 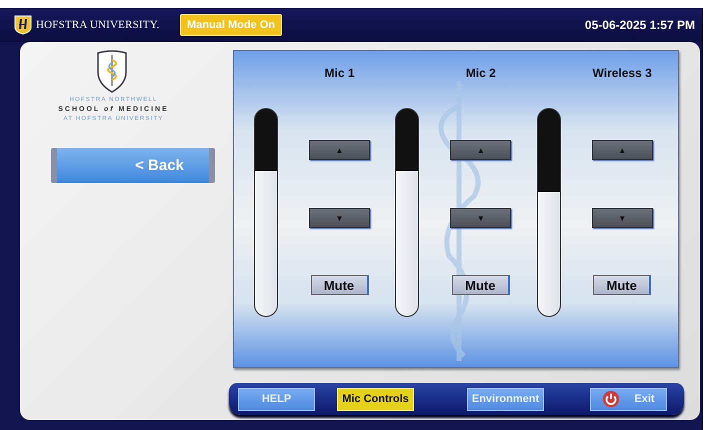 I want to click on channel-name: Mic 1, so click(x=339, y=74).